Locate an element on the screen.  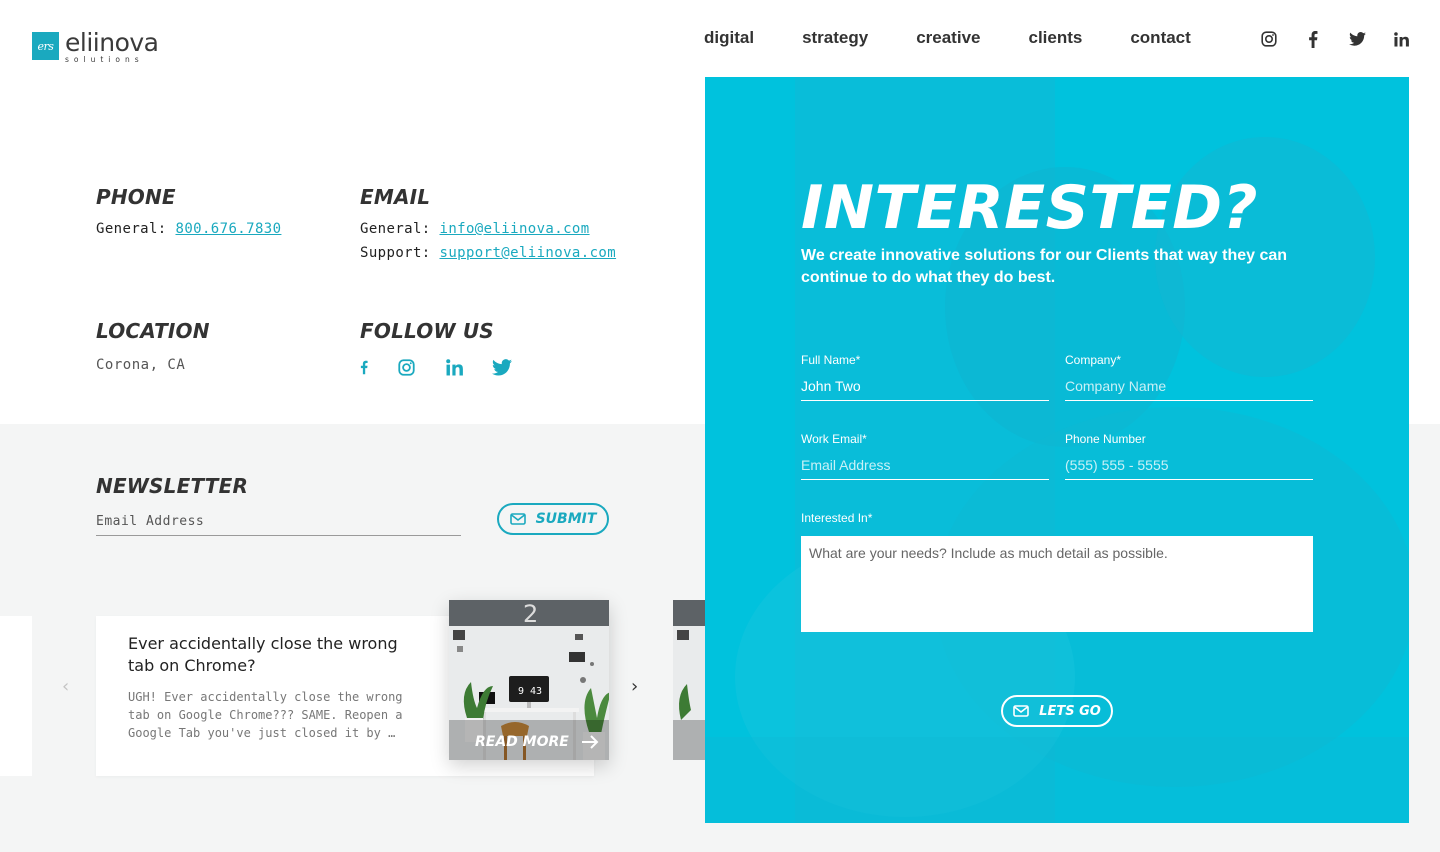
read-more-link: READ MORE is located at coordinates (537, 742).